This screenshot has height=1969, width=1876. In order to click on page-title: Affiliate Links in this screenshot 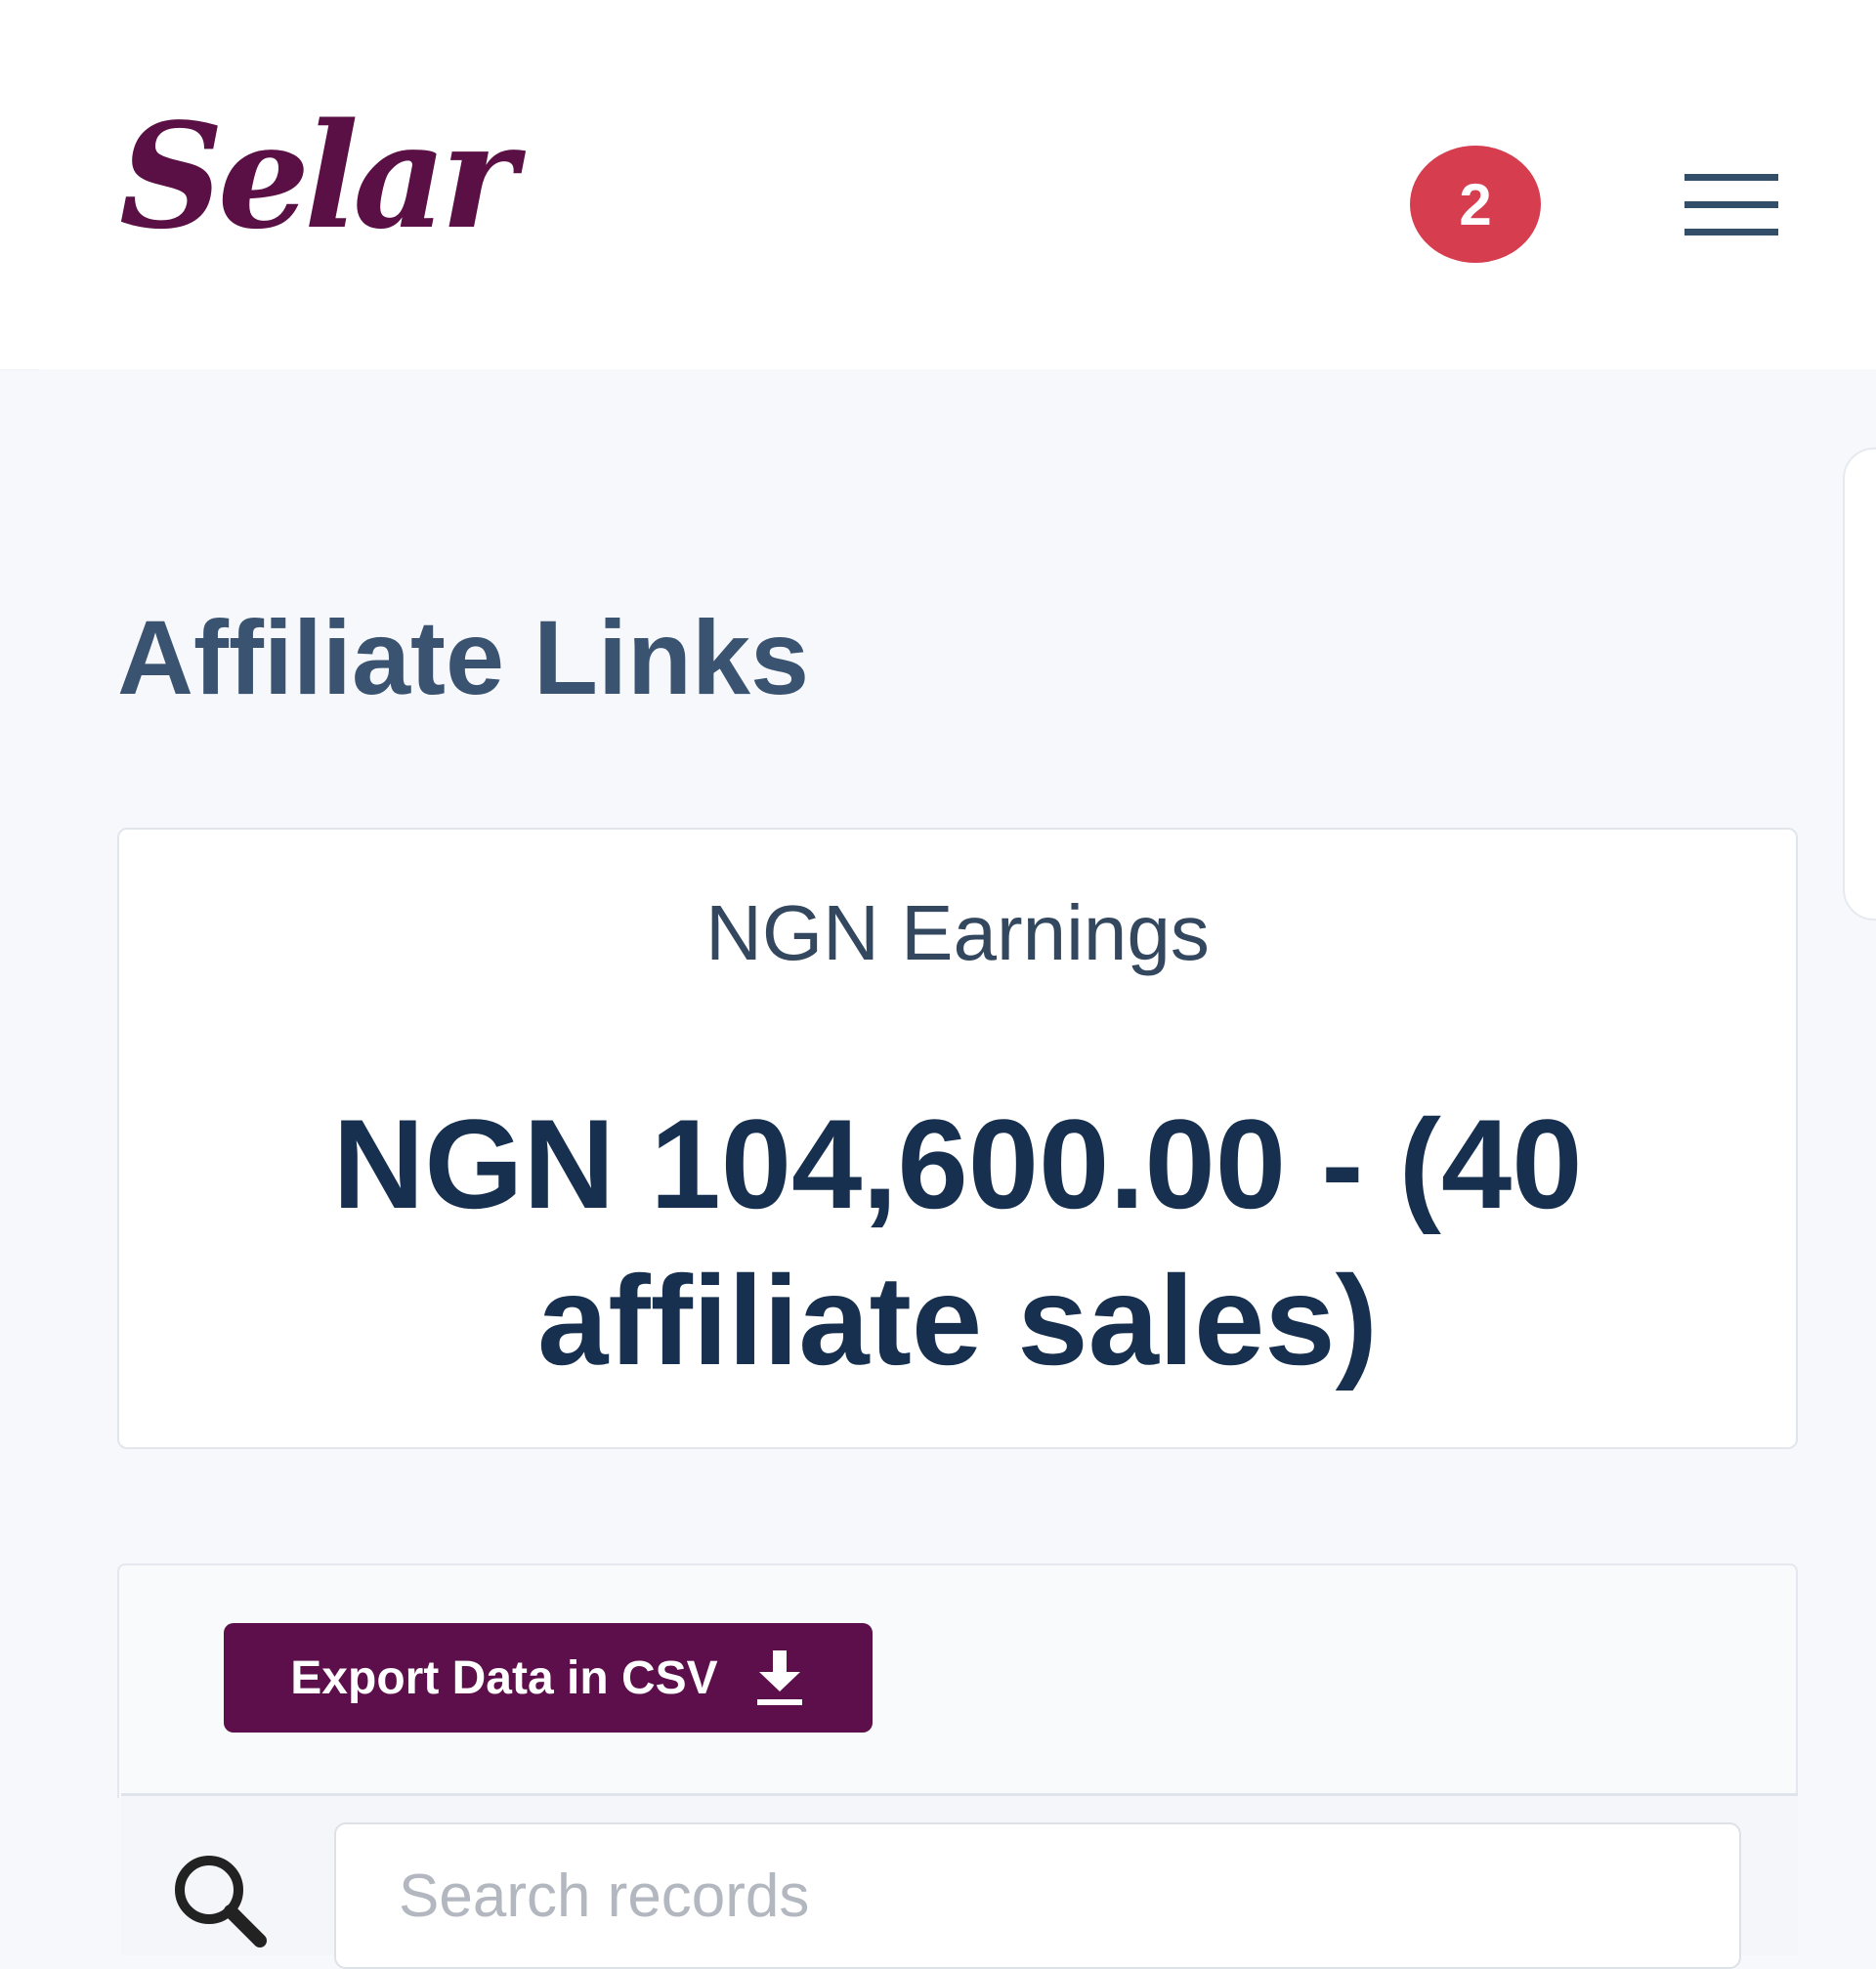, I will do `click(463, 657)`.